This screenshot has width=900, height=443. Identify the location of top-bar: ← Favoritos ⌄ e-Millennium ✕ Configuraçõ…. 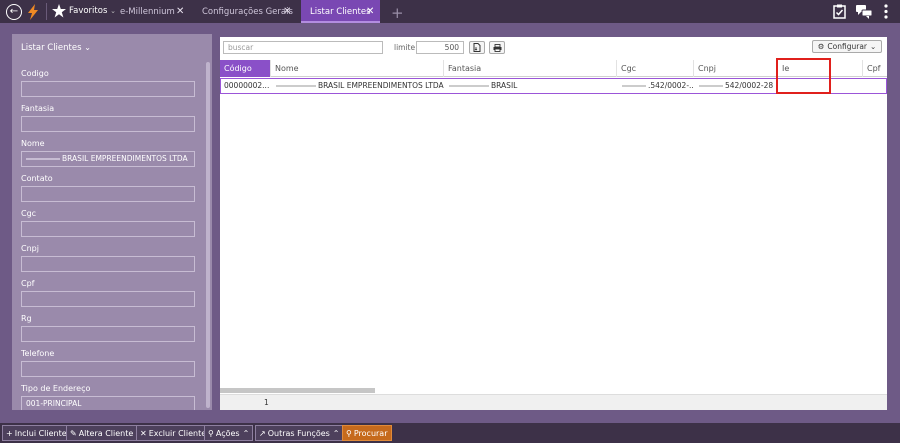
(450, 11).